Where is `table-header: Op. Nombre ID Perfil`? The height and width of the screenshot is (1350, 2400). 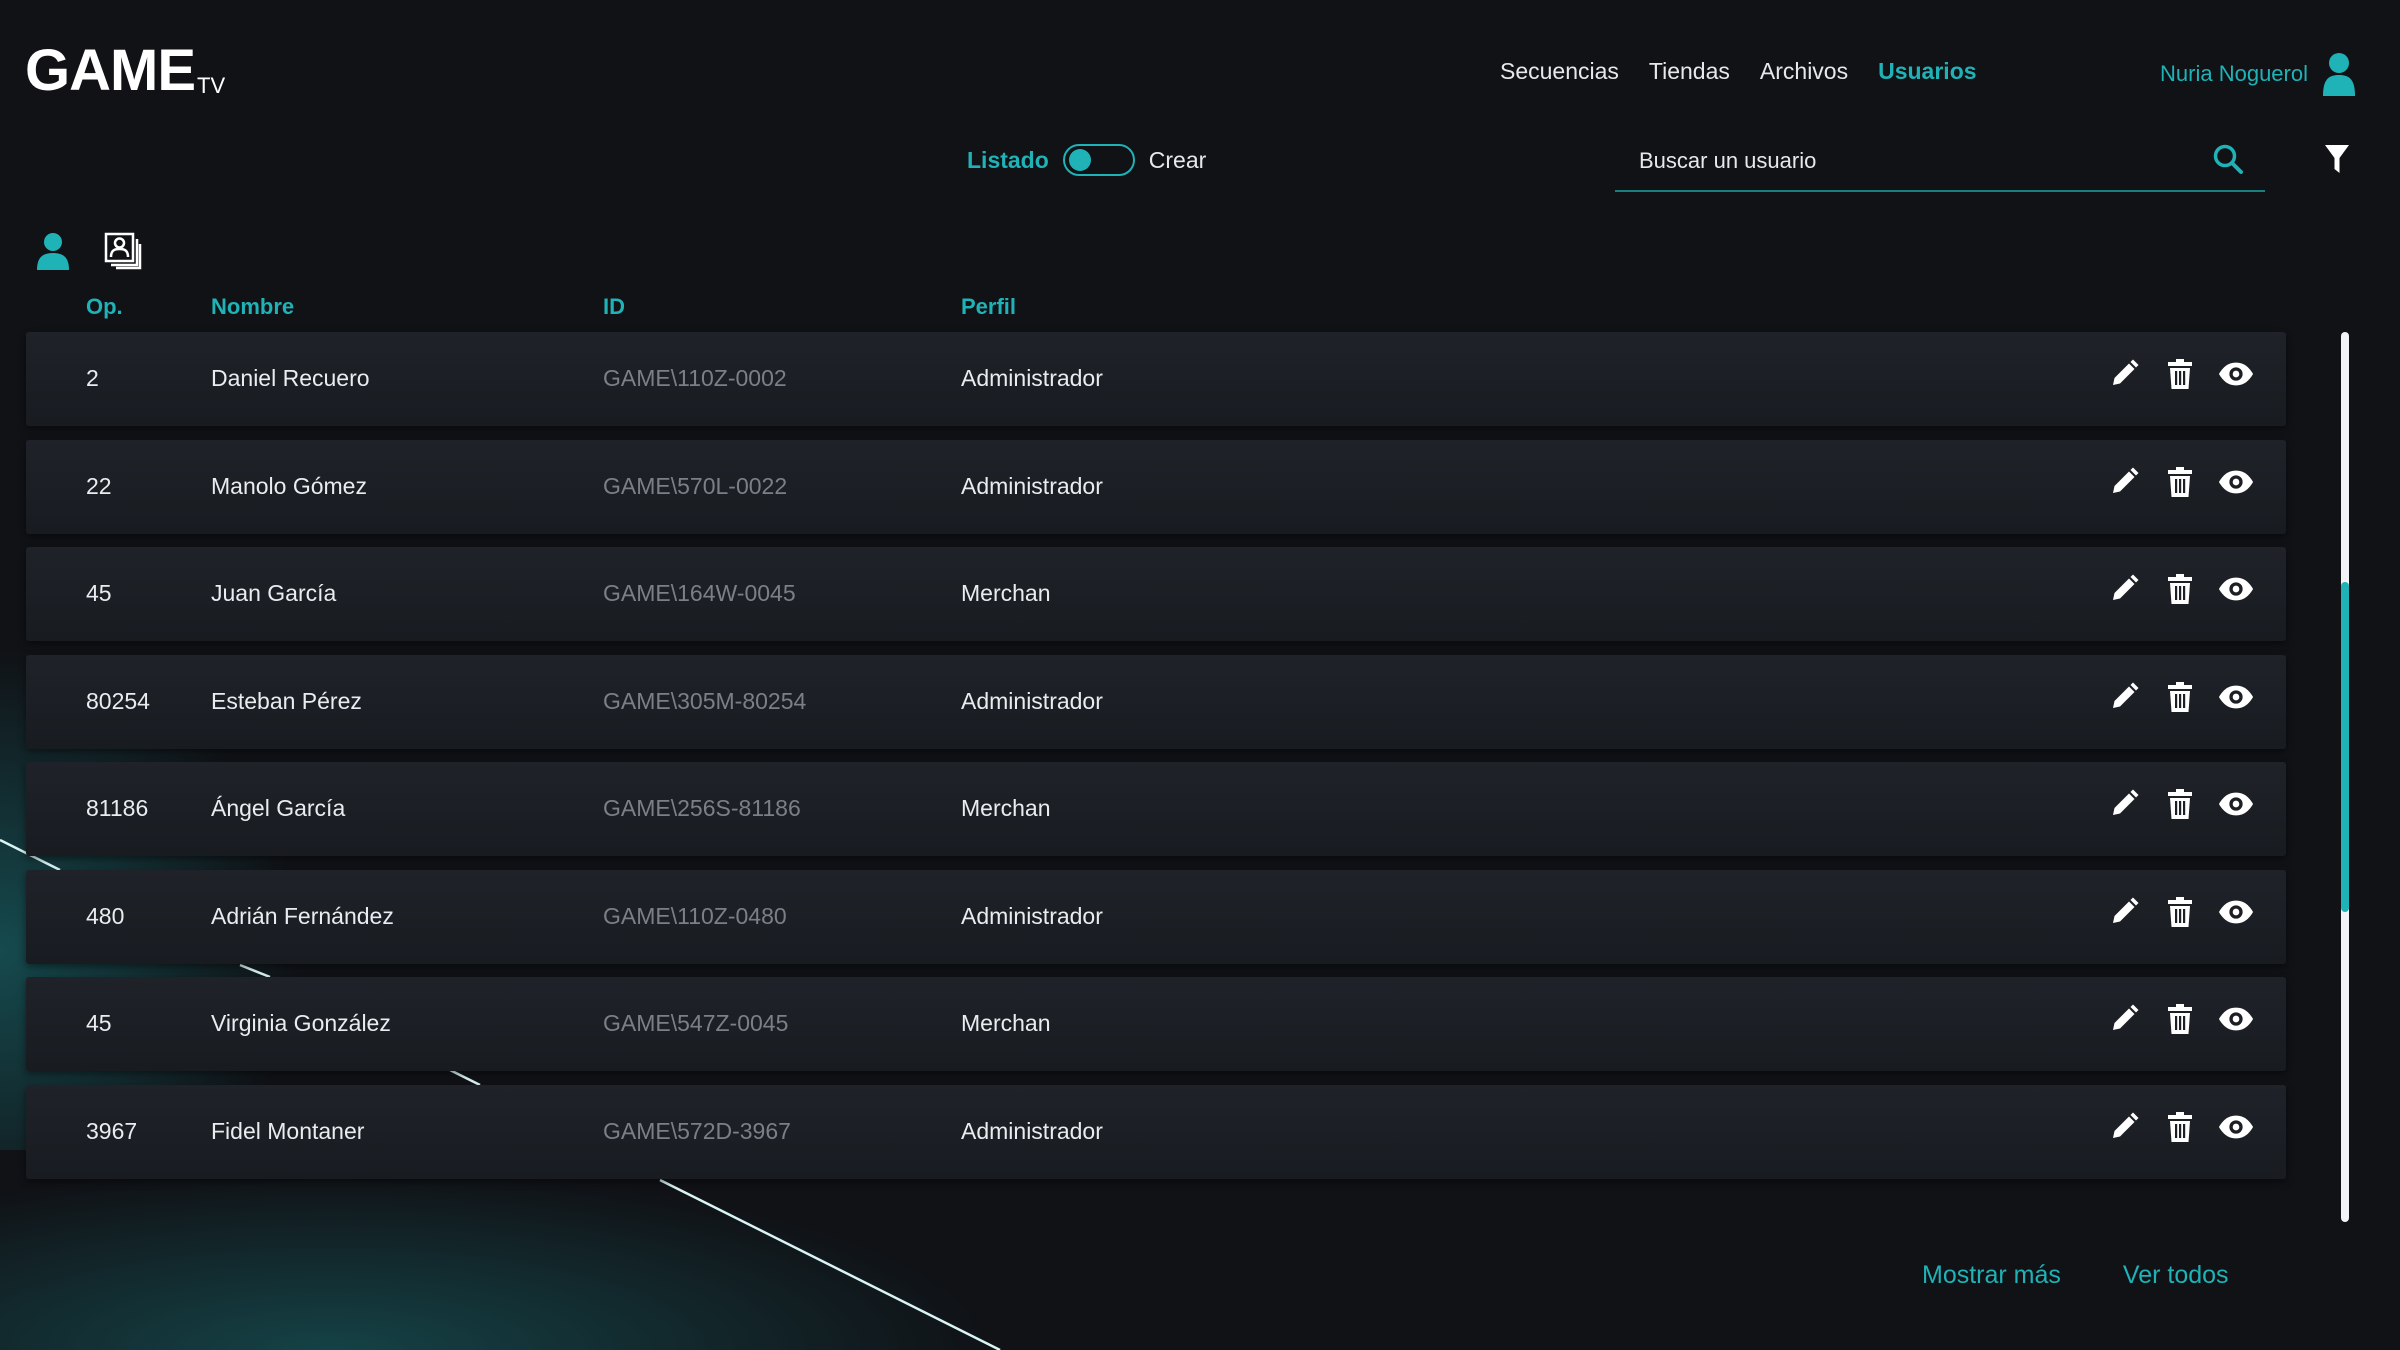 table-header: Op. Nombre ID Perfil is located at coordinates (1150, 309).